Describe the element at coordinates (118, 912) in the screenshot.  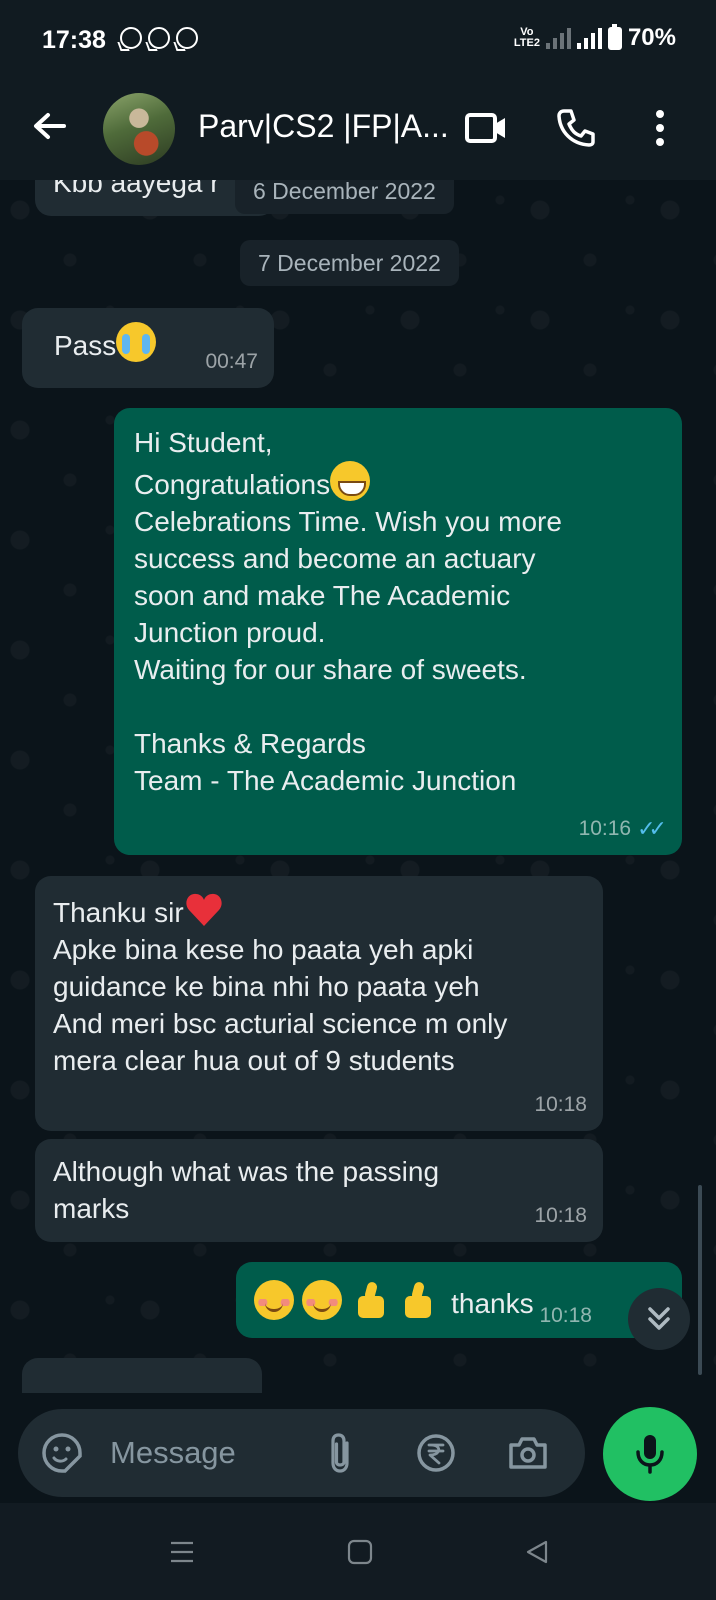
I see `message-text: Thanku sir` at that location.